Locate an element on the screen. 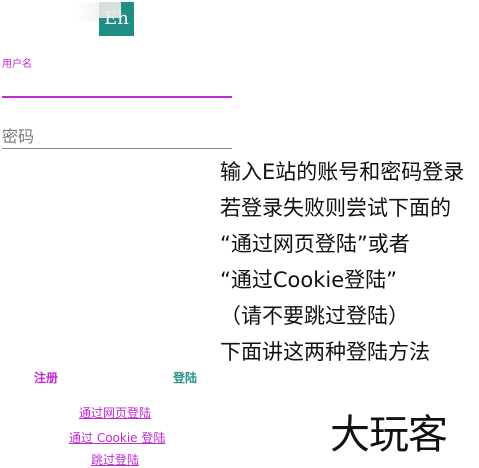 The image size is (479, 468). logo-highlight is located at coordinates (110, 10).